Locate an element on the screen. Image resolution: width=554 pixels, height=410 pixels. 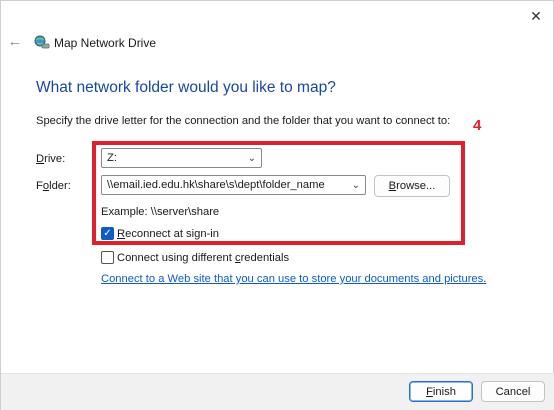
close-icon: ✕ is located at coordinates (536, 16).